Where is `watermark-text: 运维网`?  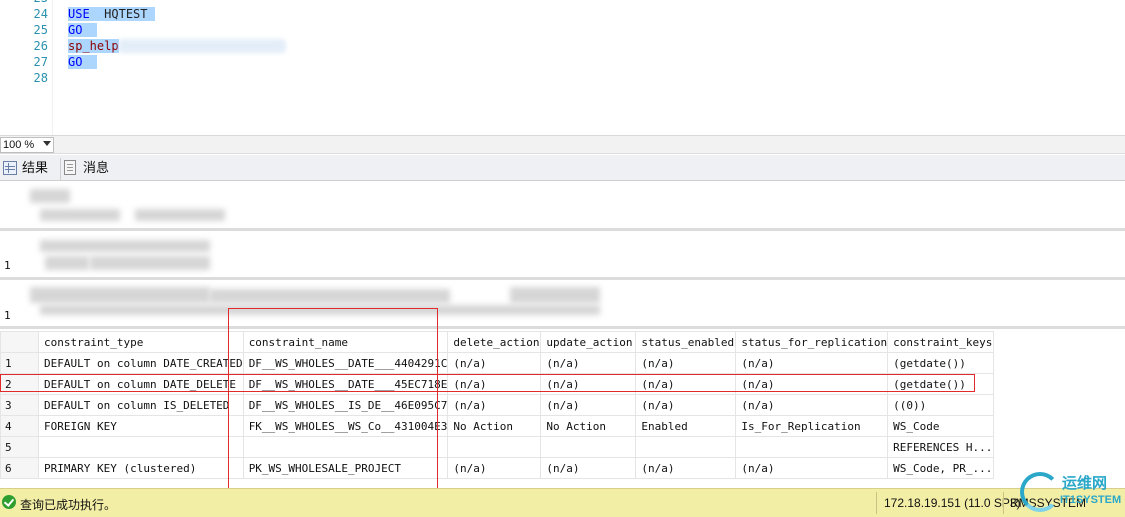 watermark-text: 运维网 is located at coordinates (1085, 483).